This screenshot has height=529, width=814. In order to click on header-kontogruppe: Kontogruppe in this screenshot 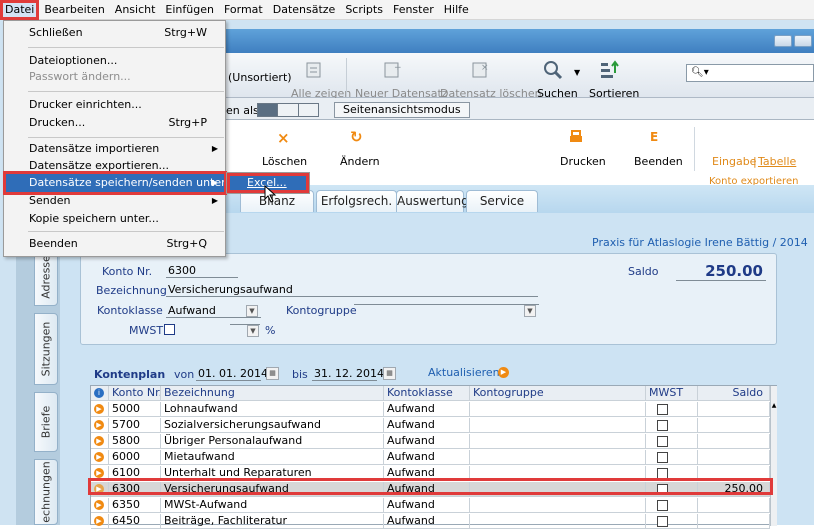, I will do `click(558, 393)`.